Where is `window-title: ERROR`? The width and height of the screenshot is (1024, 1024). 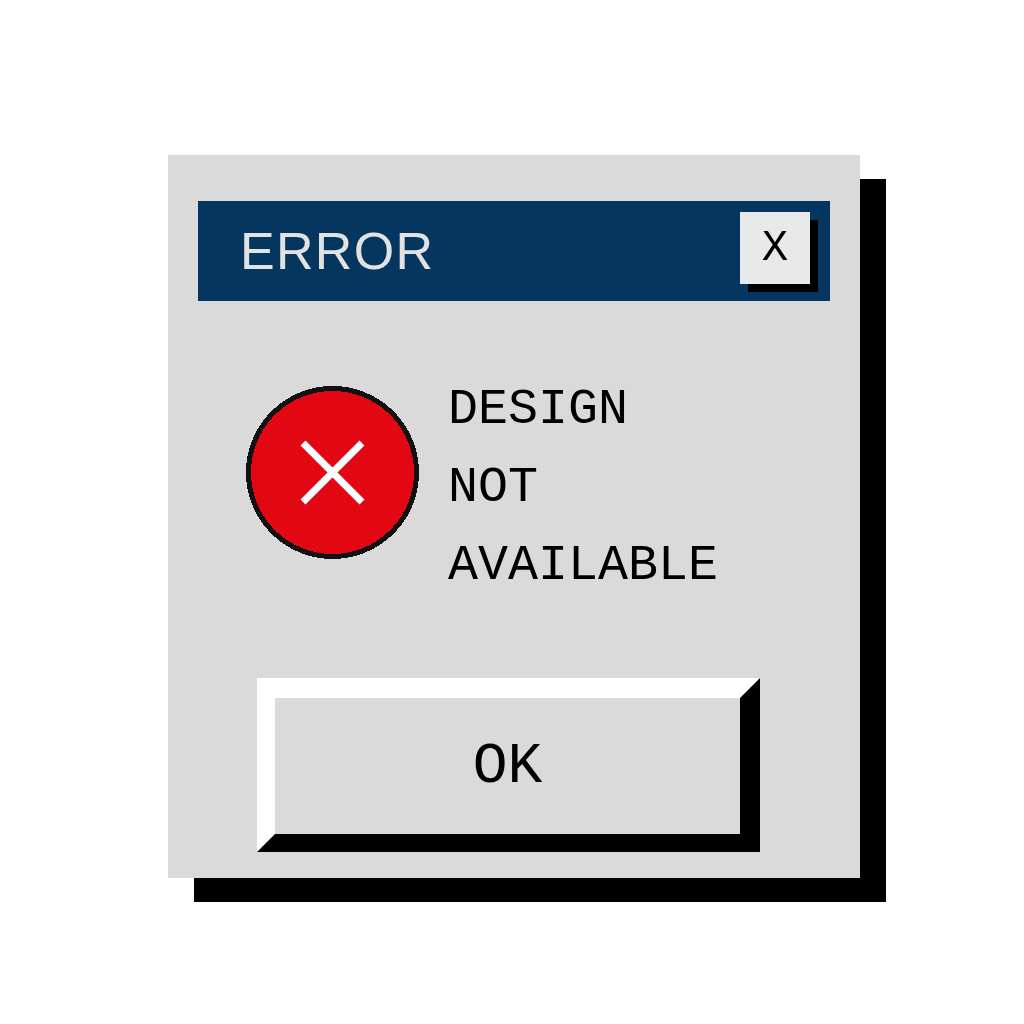 window-title: ERROR is located at coordinates (337, 251).